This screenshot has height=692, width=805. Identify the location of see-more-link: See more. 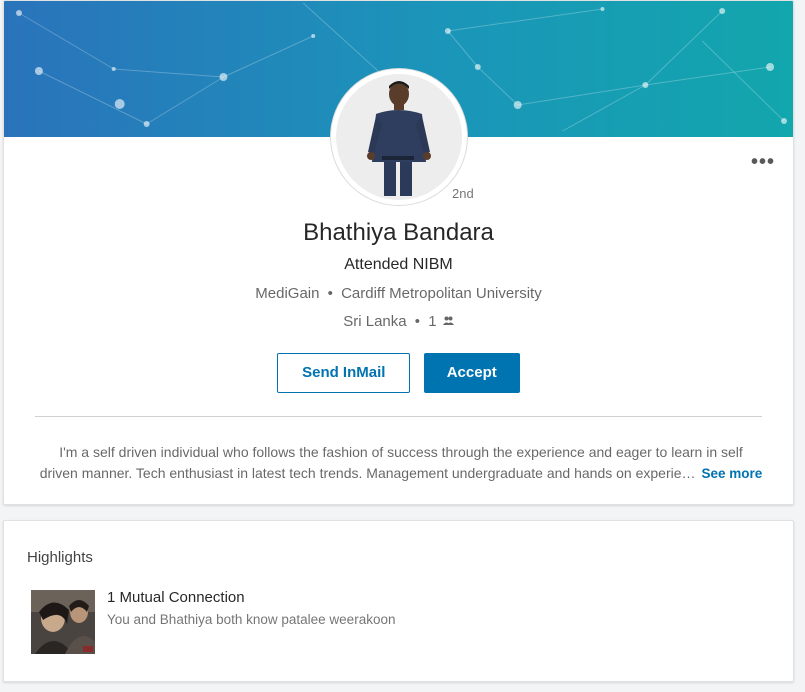
(732, 473).